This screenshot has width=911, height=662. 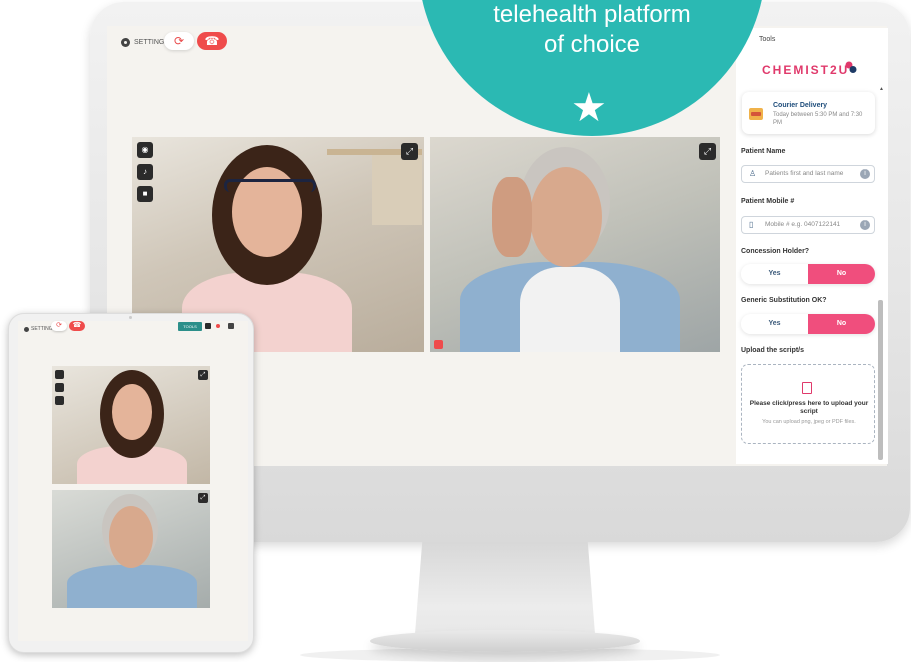 What do you see at coordinates (804, 173) in the screenshot?
I see `patient-name-placeholder: Patients first and last name` at bounding box center [804, 173].